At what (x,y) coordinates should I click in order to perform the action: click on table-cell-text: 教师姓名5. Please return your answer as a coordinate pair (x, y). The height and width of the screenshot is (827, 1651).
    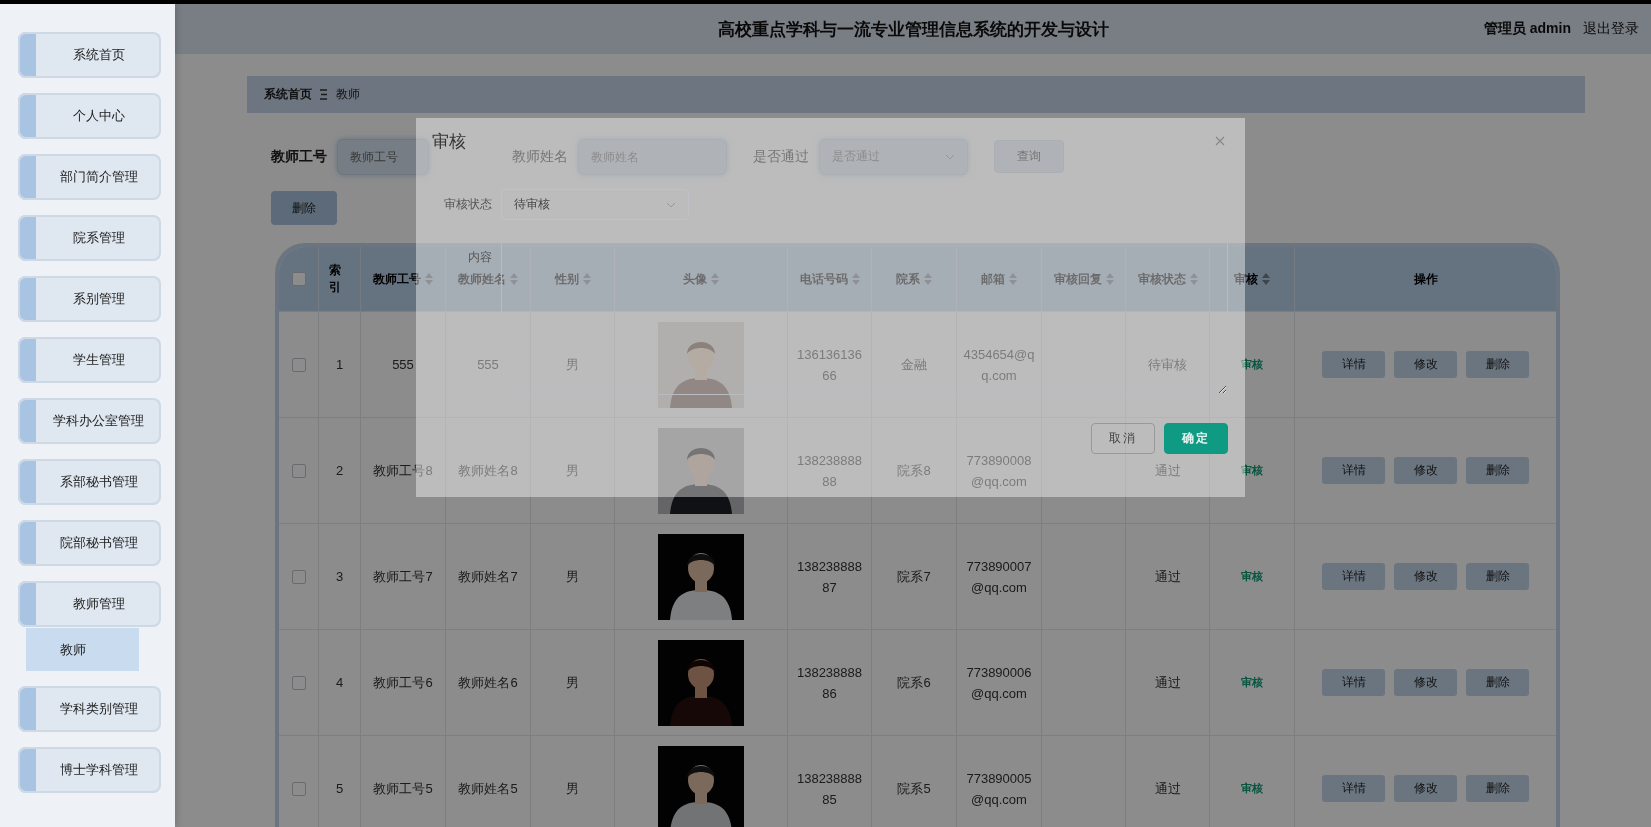
    Looking at the image, I should click on (488, 789).